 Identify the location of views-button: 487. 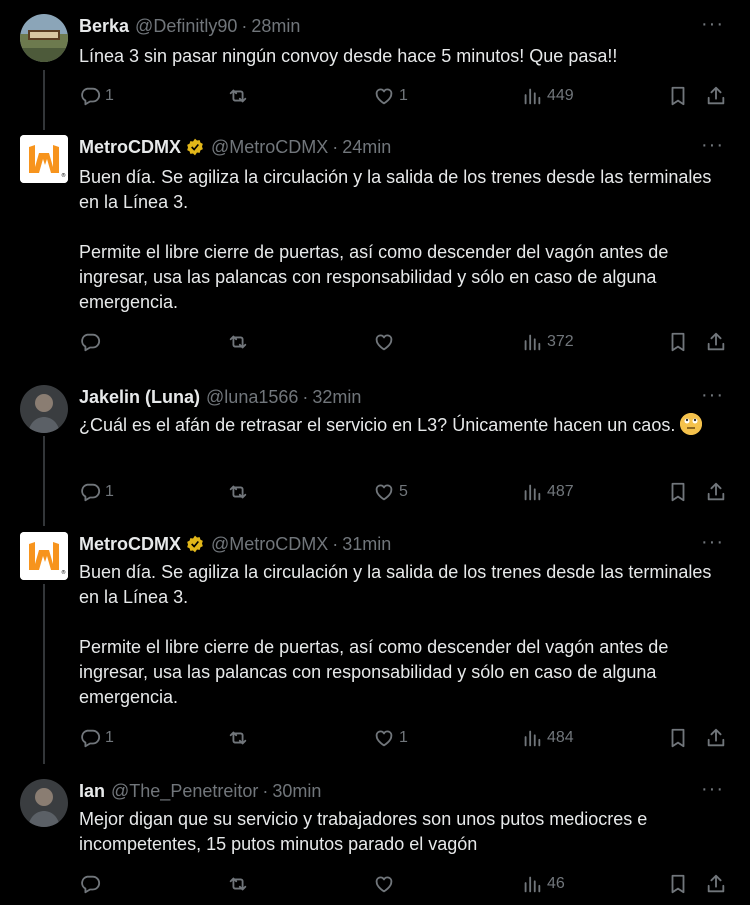
(547, 492).